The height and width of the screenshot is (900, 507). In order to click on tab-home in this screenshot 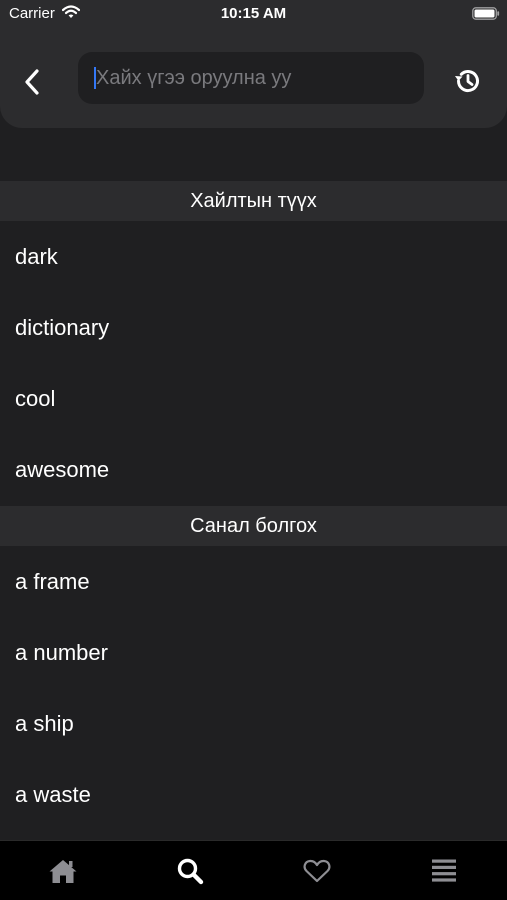, I will do `click(63, 871)`.